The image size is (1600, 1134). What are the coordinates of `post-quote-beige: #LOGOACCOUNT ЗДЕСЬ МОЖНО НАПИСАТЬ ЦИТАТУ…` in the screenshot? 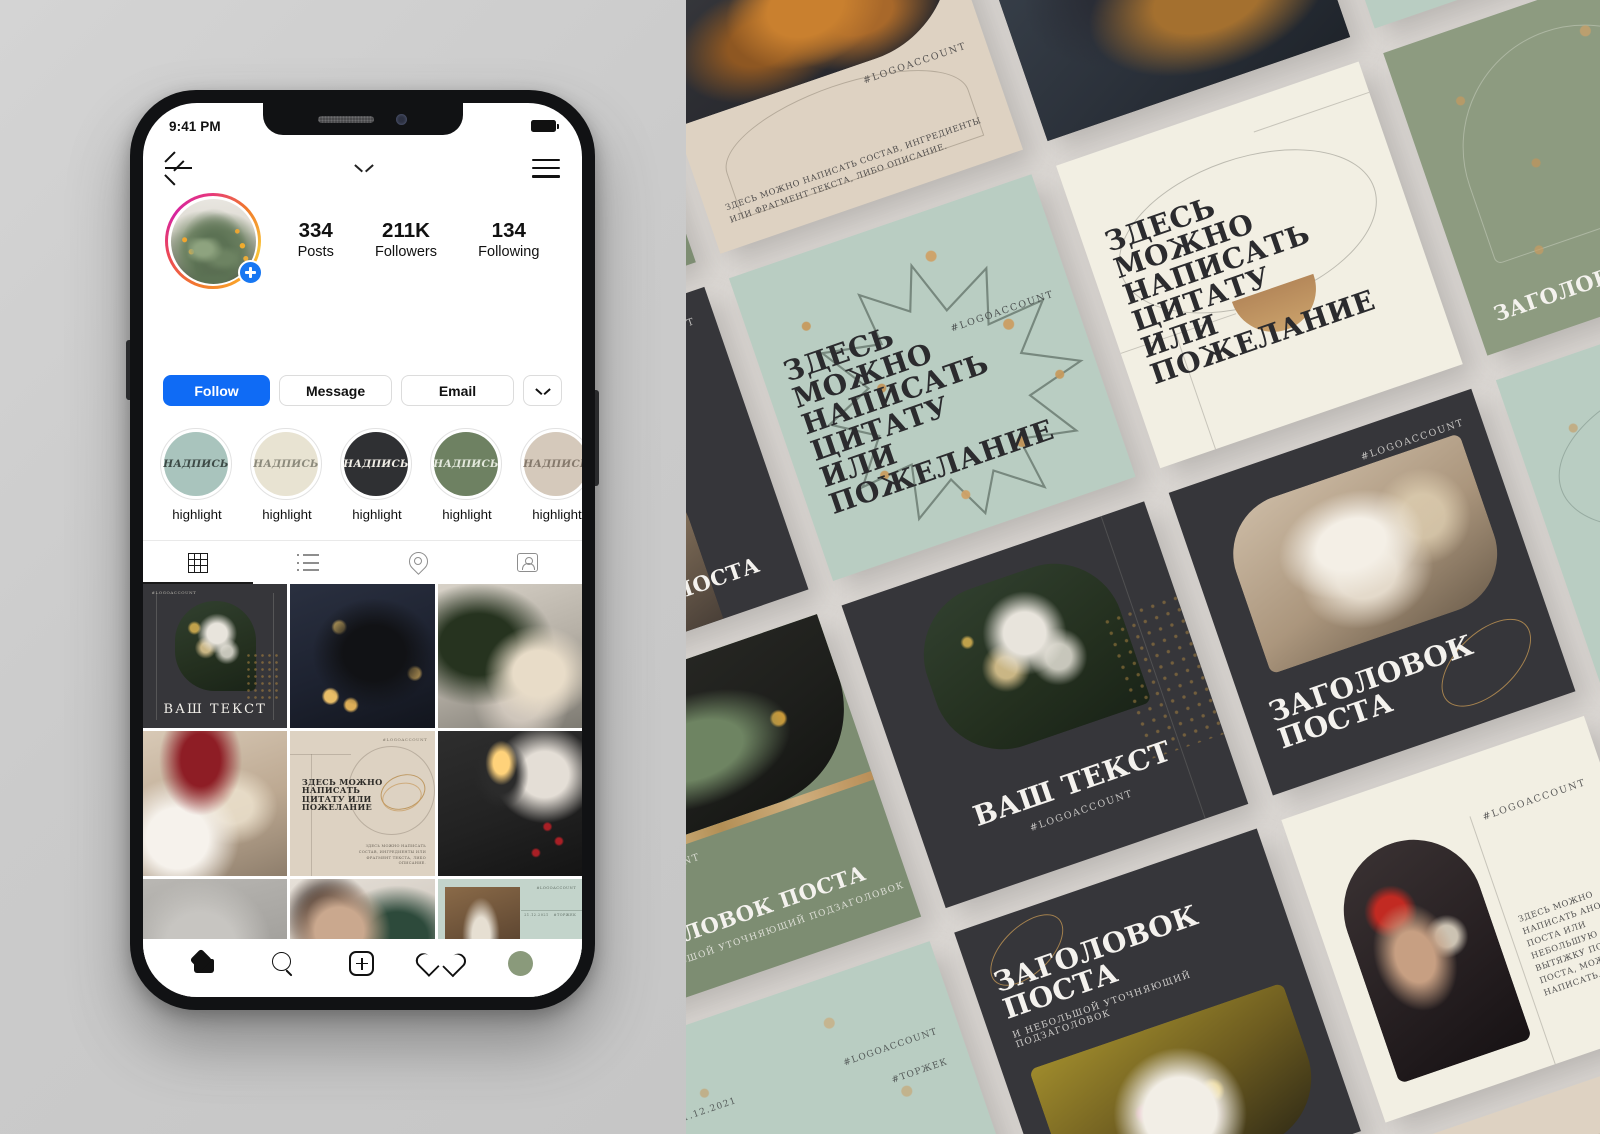 It's located at (362, 803).